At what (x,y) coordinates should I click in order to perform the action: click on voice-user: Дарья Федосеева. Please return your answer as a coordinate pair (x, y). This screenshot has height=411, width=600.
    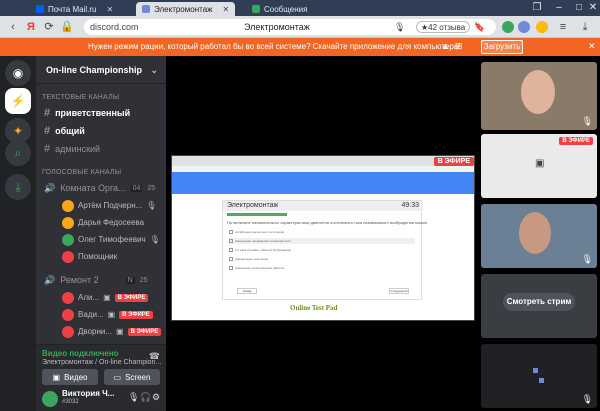
    Looking at the image, I should click on (103, 222).